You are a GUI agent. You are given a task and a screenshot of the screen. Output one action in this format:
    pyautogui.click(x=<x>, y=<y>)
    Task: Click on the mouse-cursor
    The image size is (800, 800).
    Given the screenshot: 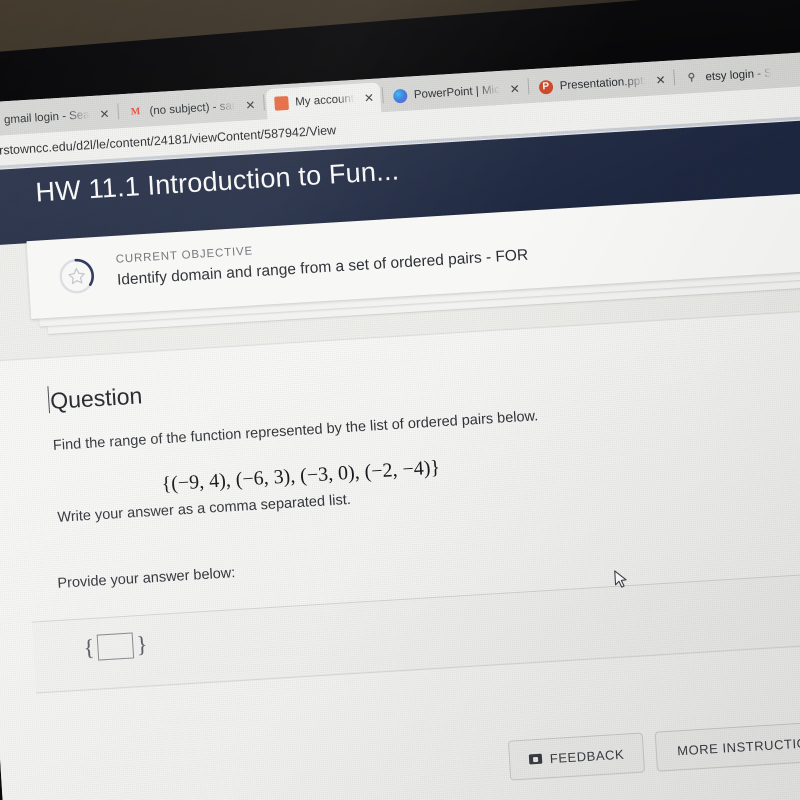 What is the action you would take?
    pyautogui.click(x=621, y=579)
    